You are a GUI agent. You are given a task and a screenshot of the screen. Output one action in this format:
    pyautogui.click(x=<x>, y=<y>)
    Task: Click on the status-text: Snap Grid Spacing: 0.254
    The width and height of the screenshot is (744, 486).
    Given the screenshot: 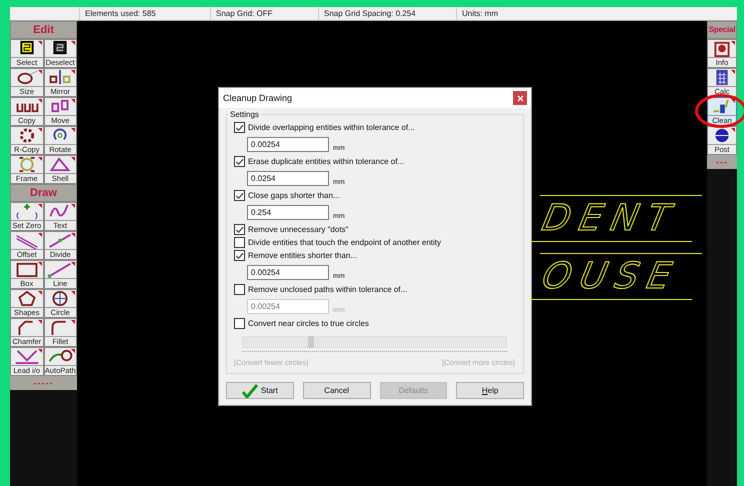 What is the action you would take?
    pyautogui.click(x=388, y=13)
    